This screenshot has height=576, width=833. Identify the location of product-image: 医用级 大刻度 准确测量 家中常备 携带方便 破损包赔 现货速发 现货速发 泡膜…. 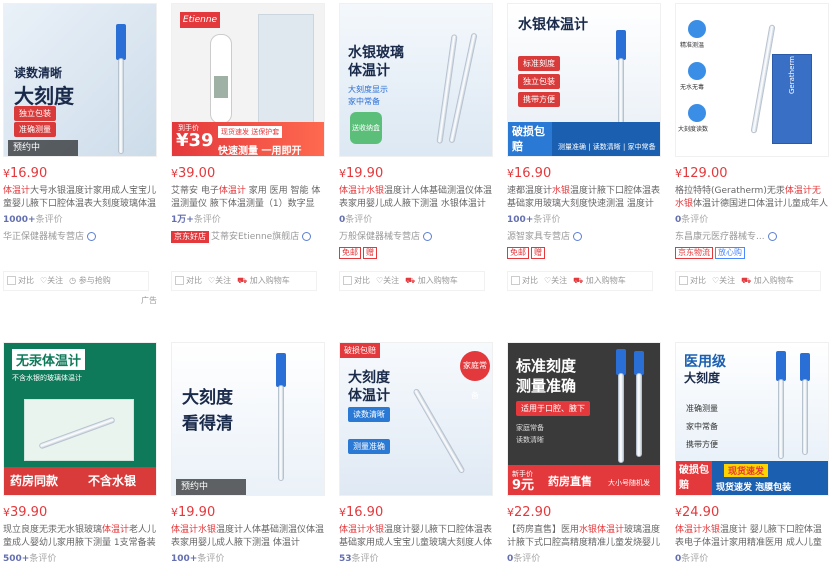
(752, 419).